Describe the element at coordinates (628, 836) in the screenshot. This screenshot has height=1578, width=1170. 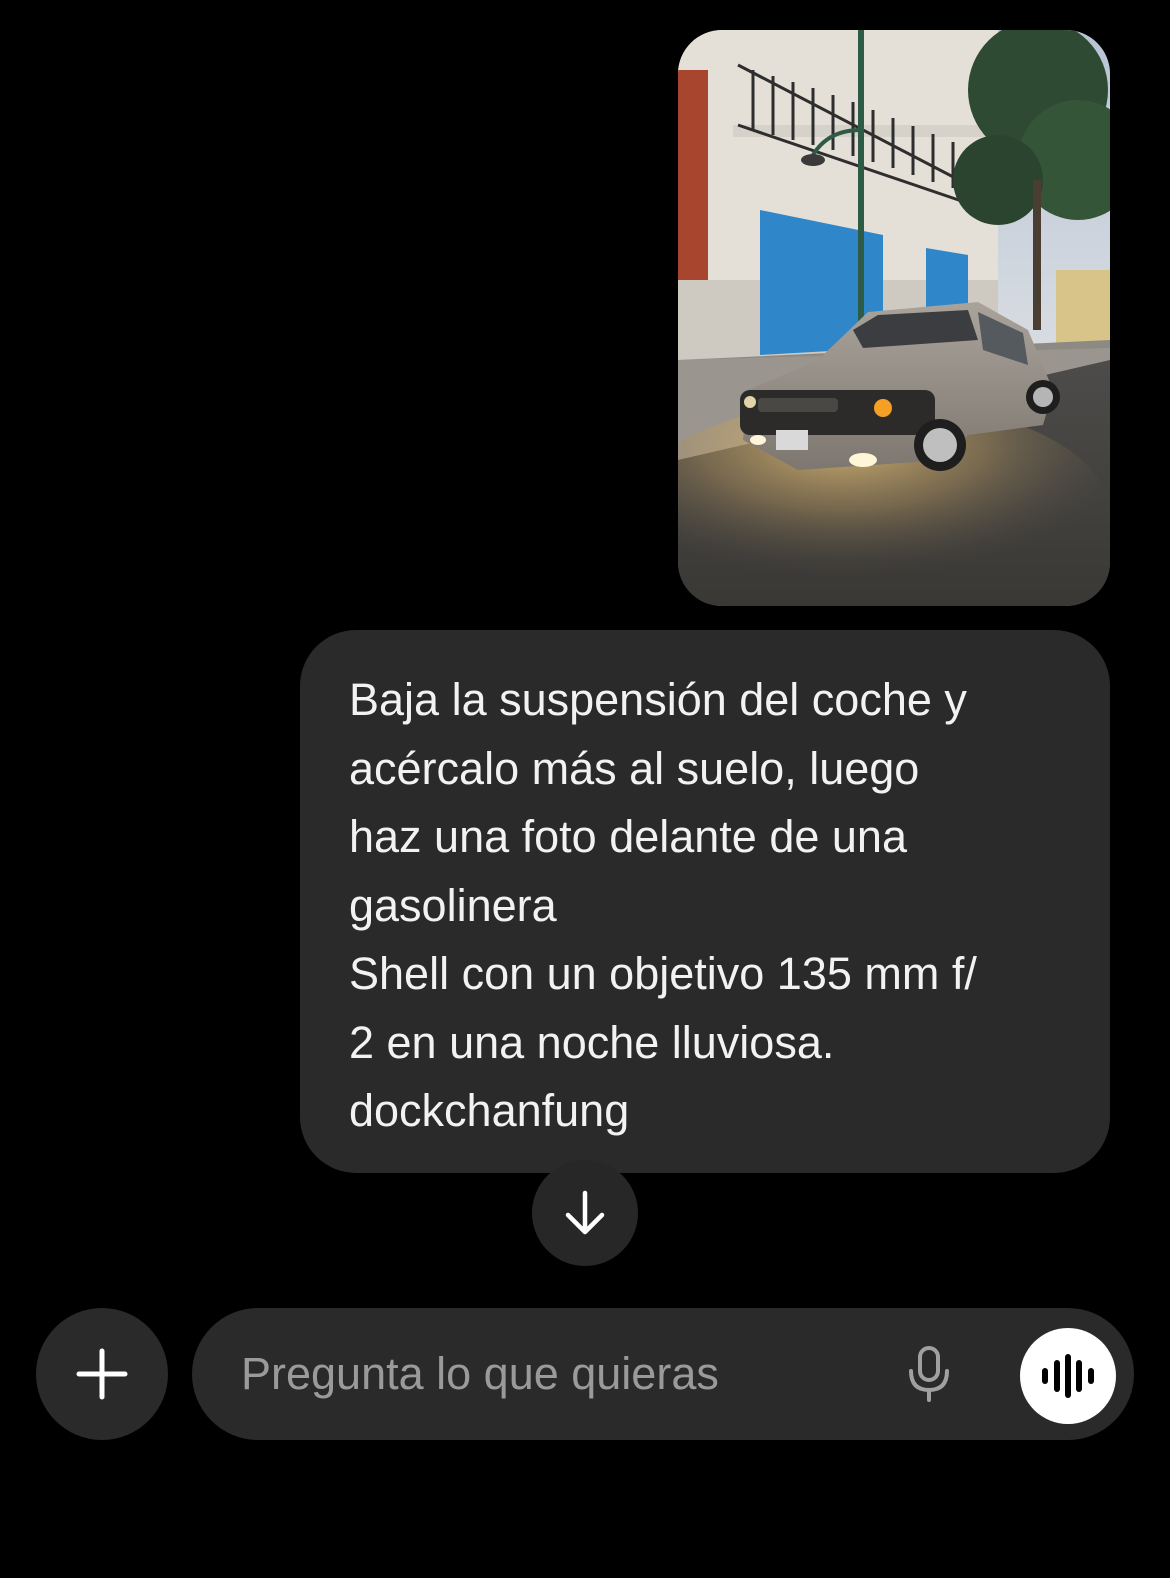
I see `message-line: haz una foto delante de una` at that location.